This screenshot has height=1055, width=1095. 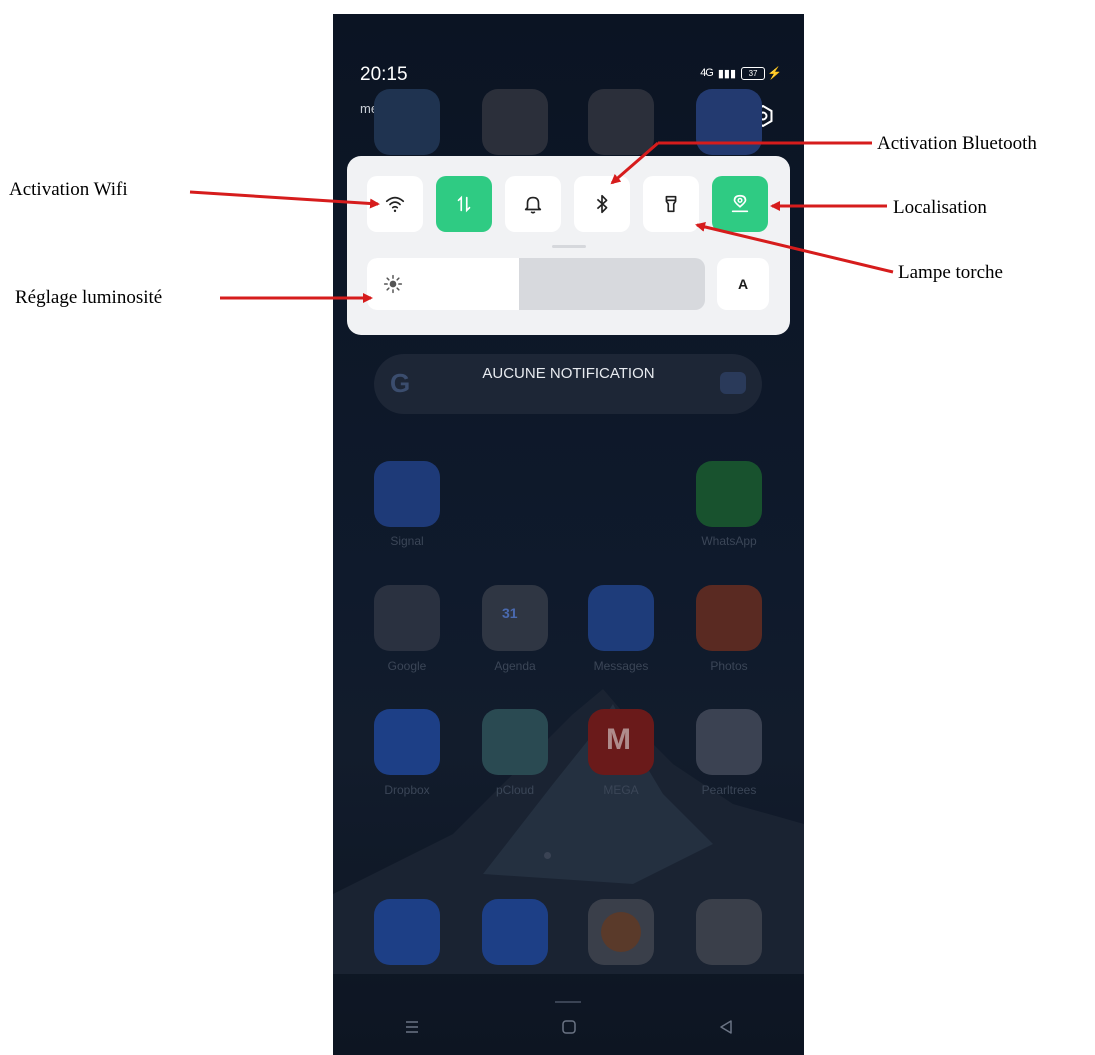 I want to click on navigation-bar, so click(x=568, y=1027).